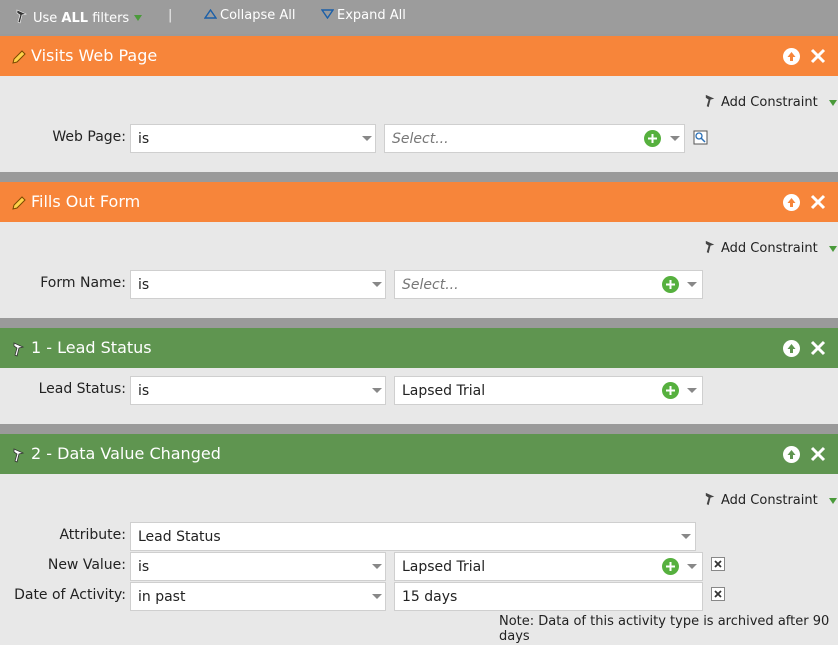 The width and height of the screenshot is (838, 645). What do you see at coordinates (258, 596) in the screenshot?
I see `date-of-activity-operator-select: in past` at bounding box center [258, 596].